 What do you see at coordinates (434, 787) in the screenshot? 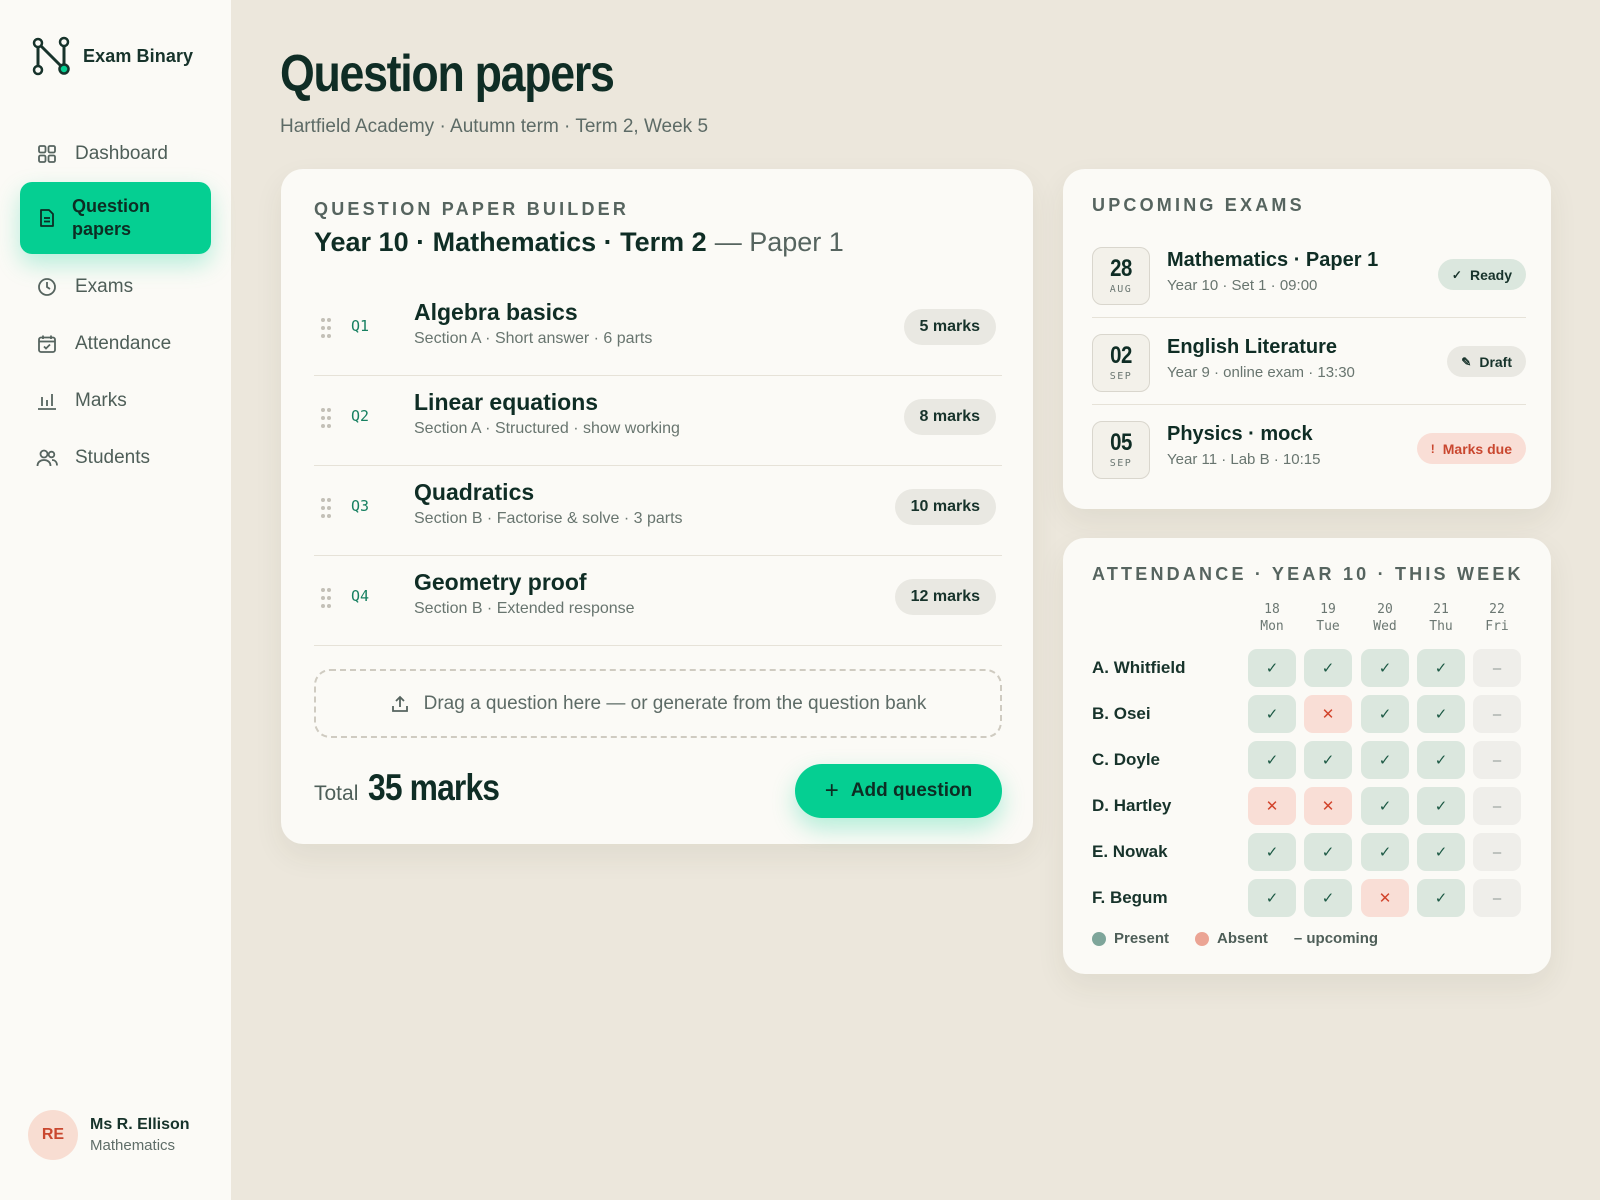
I see `total-value: 35 marks` at bounding box center [434, 787].